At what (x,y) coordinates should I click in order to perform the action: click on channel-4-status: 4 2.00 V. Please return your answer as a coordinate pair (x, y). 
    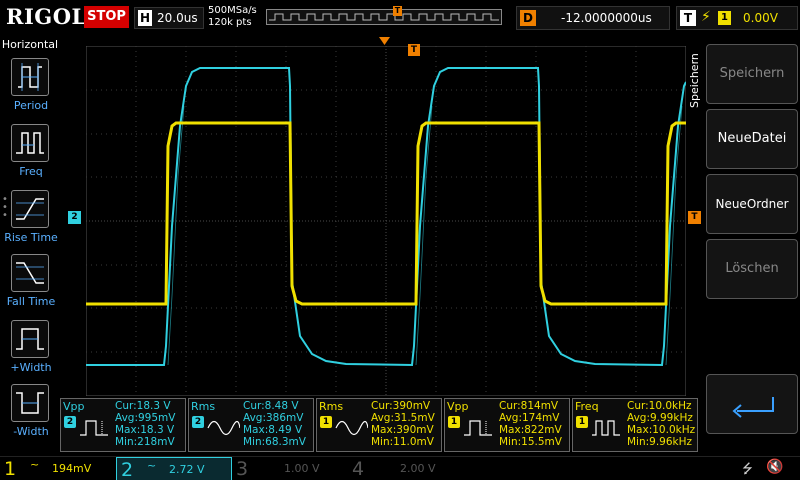
    Looking at the image, I should click on (406, 468).